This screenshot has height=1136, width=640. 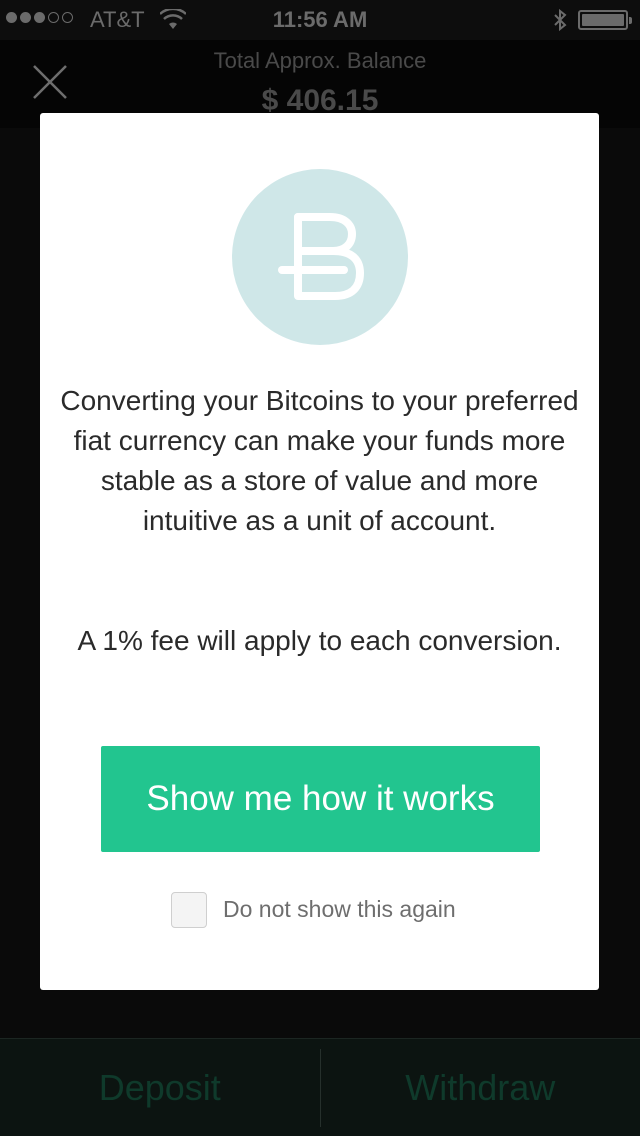 I want to click on fee-note: A 1% fee will apply to each conversion., so click(x=319, y=640).